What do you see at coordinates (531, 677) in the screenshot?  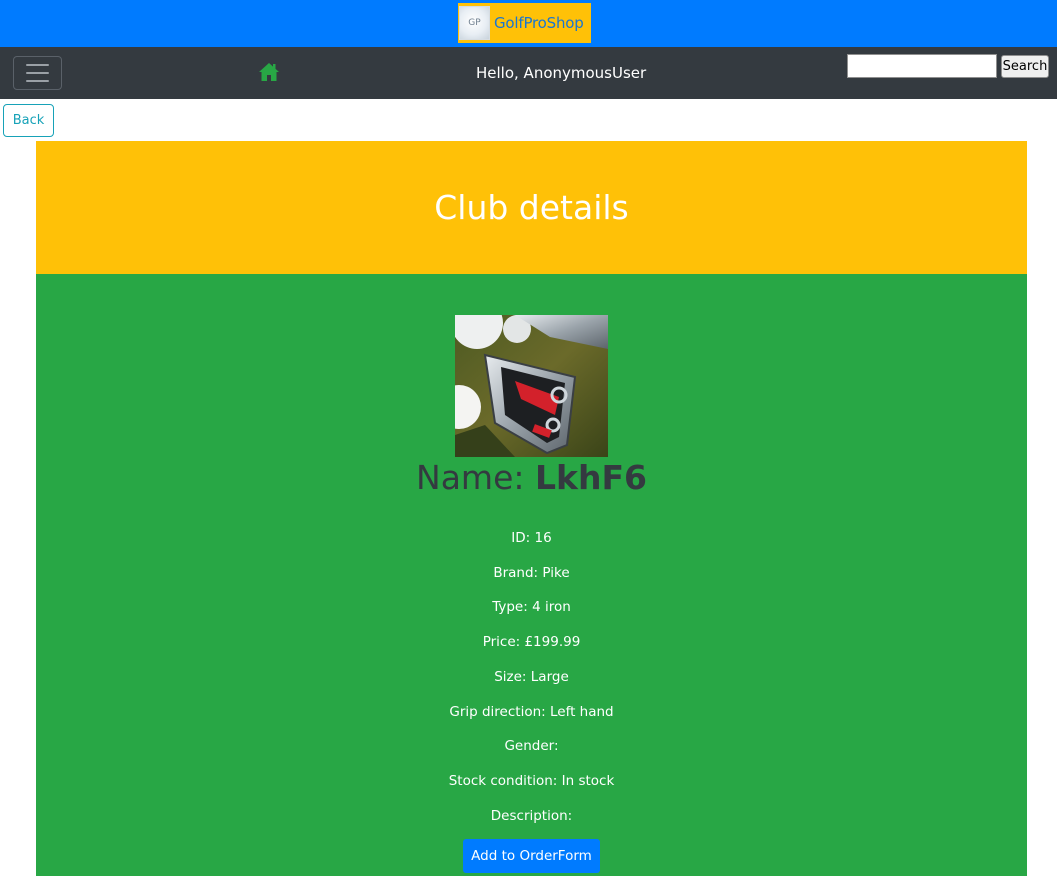 I see `club-size: Size: Large` at bounding box center [531, 677].